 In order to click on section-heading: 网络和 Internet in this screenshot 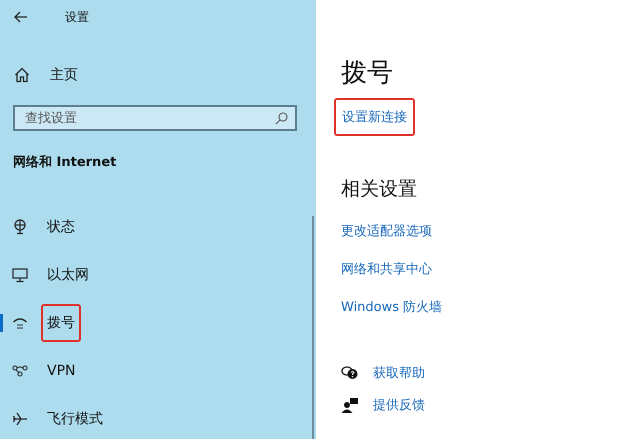, I will do `click(64, 162)`.